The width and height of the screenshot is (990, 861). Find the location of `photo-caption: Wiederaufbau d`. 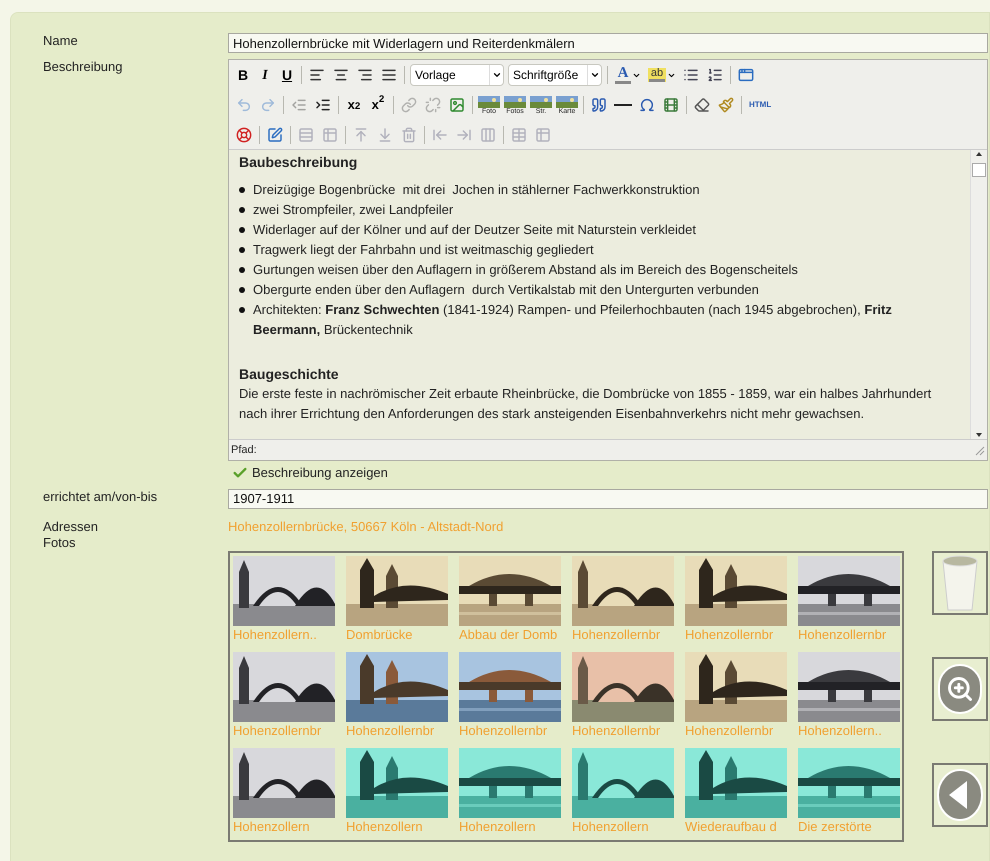

photo-caption: Wiederaufbau d is located at coordinates (736, 827).